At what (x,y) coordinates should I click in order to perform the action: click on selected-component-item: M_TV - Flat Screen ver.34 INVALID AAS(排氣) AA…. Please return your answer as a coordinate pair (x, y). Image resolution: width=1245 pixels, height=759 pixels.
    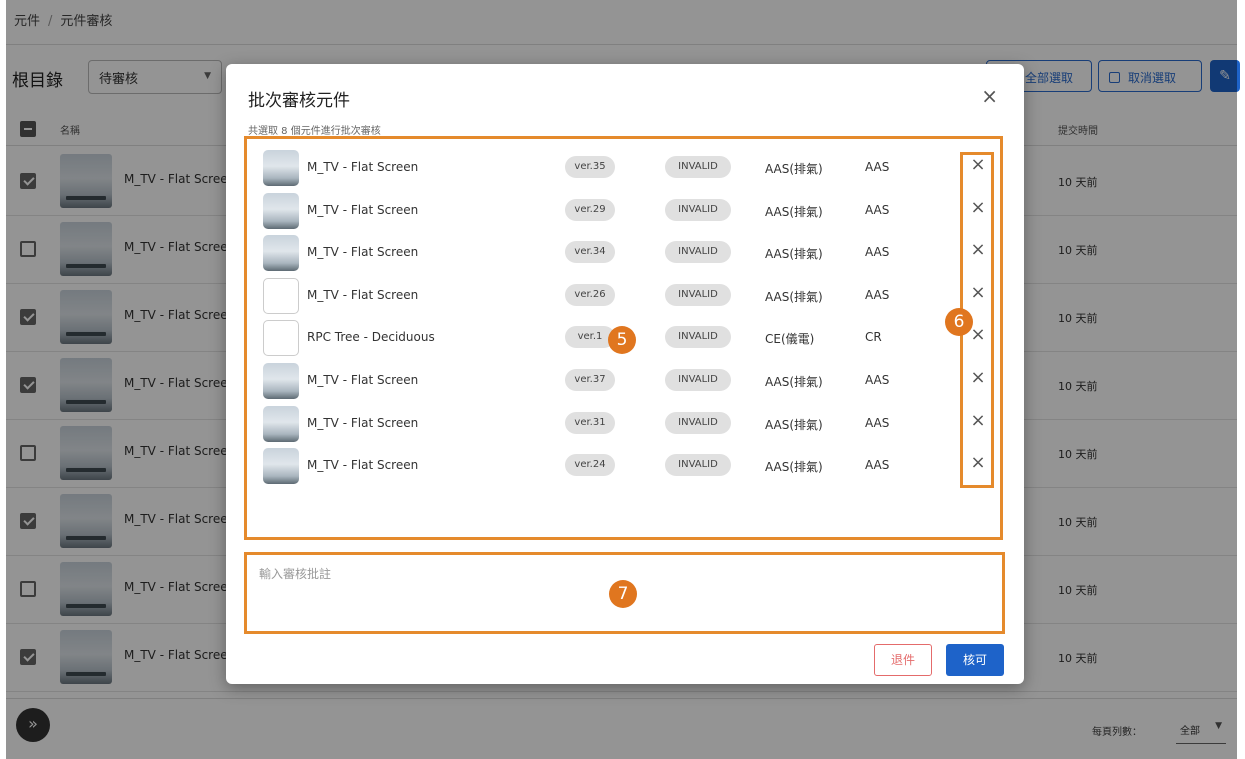
    Looking at the image, I should click on (623, 251).